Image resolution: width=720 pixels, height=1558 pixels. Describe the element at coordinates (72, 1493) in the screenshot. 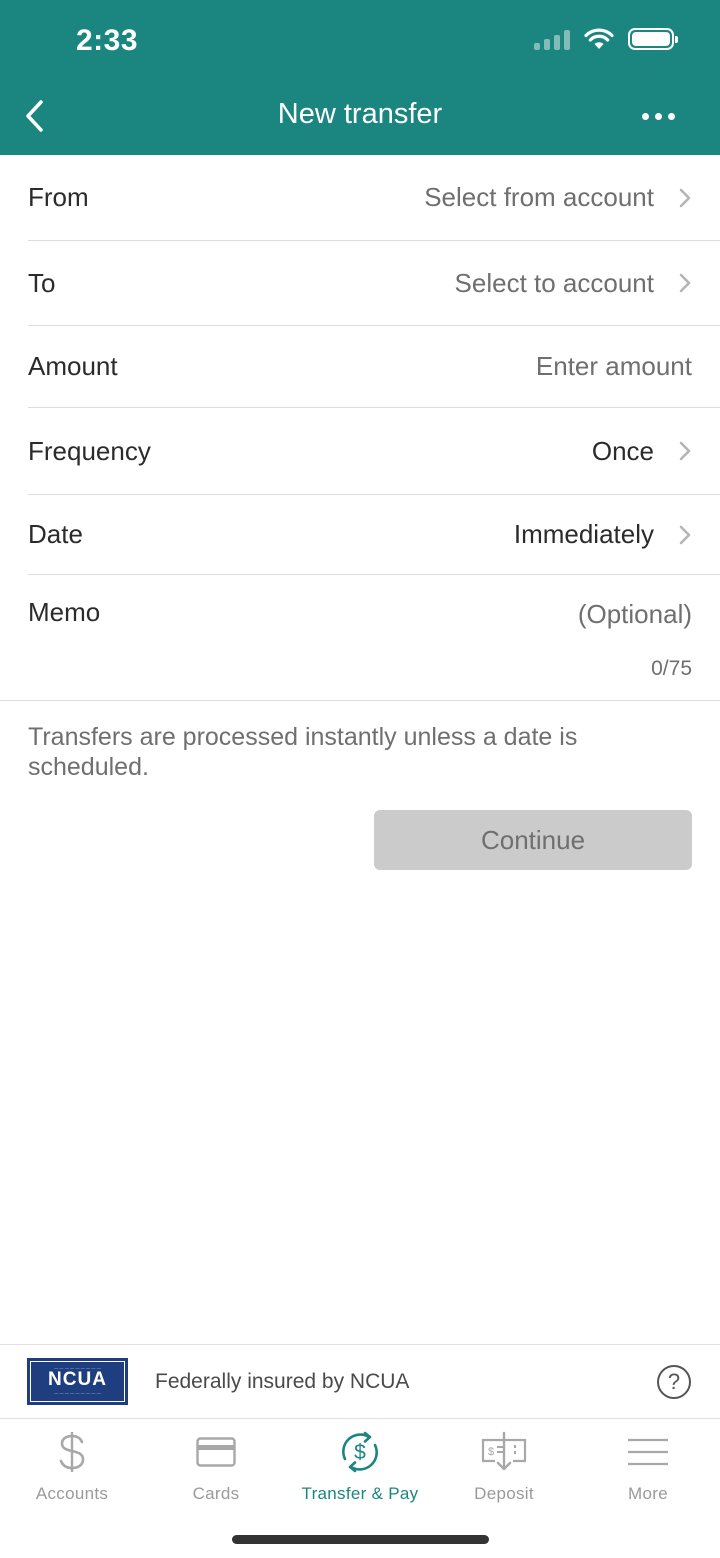

I see `tab-accounts-label: Accounts` at that location.